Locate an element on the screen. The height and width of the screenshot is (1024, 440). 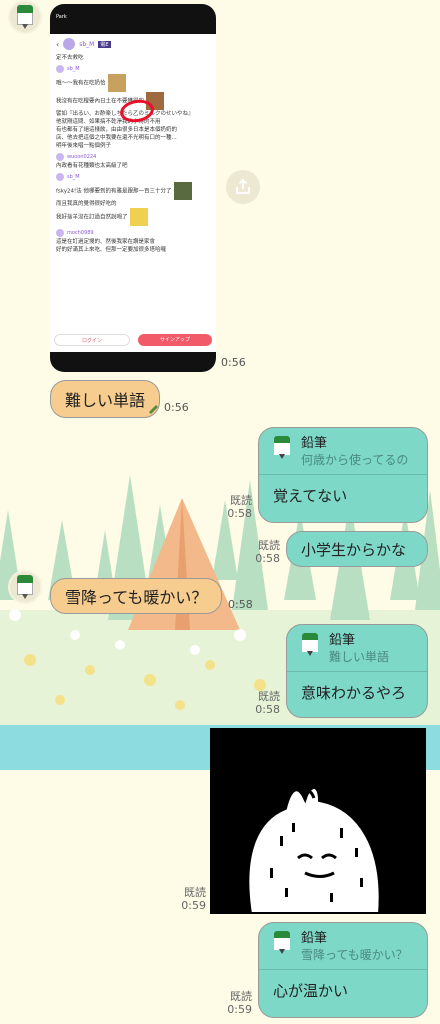
embedded-line: 我好捨羊沒在訂過自然說喝了 is located at coordinates (133, 217).